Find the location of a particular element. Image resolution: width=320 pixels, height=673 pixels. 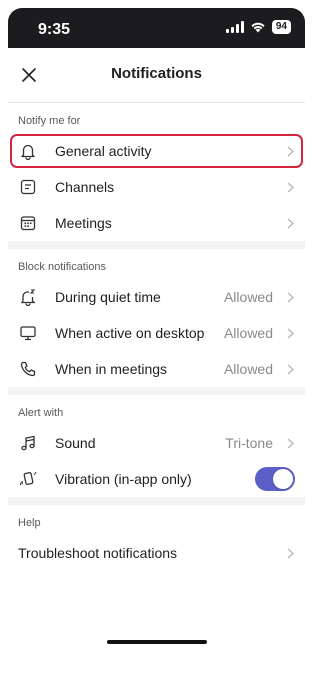

row-channels: Channels is located at coordinates (156, 187).